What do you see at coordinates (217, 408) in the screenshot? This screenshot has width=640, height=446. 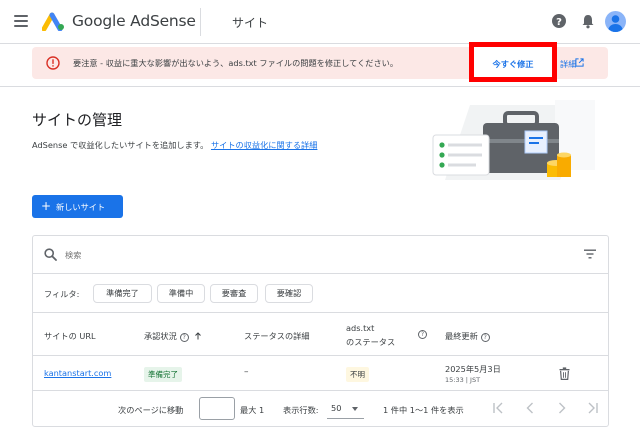 I see `page-number-input` at bounding box center [217, 408].